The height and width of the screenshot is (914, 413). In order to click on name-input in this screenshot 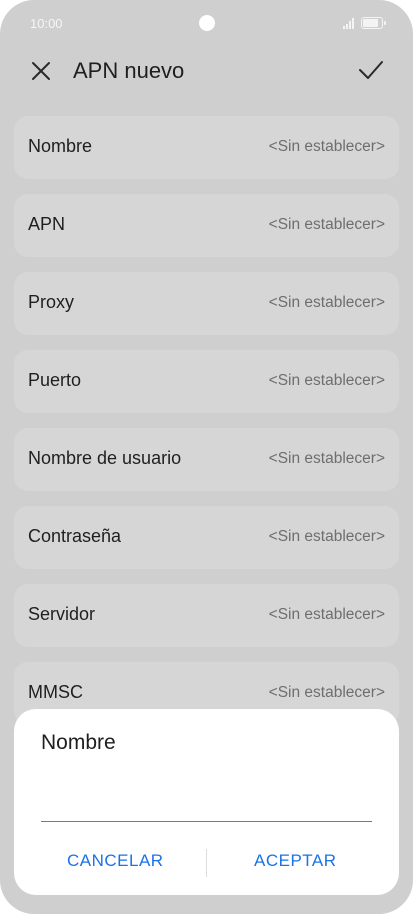, I will do `click(206, 804)`.